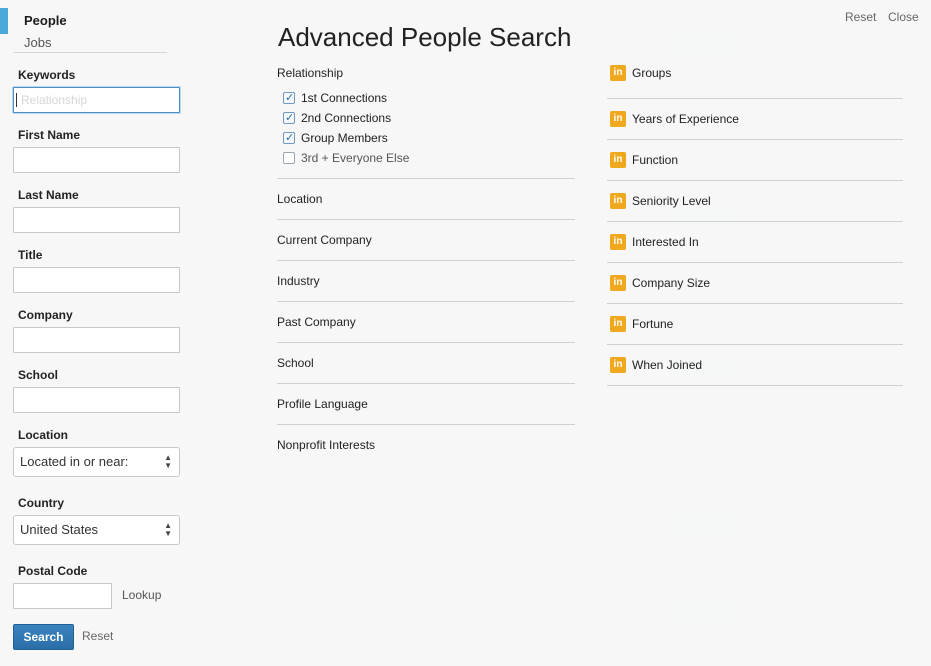  What do you see at coordinates (141, 595) in the screenshot?
I see `lookup-link: Lookup` at bounding box center [141, 595].